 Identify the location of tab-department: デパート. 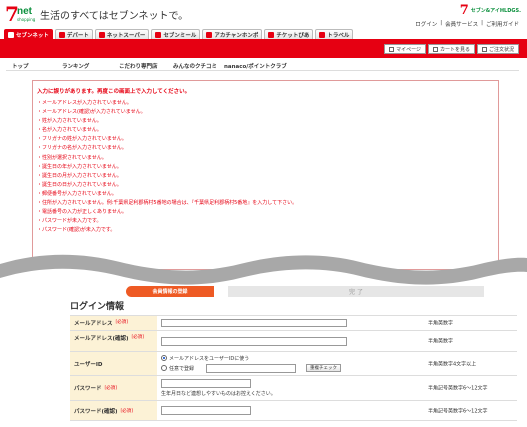
(73, 34).